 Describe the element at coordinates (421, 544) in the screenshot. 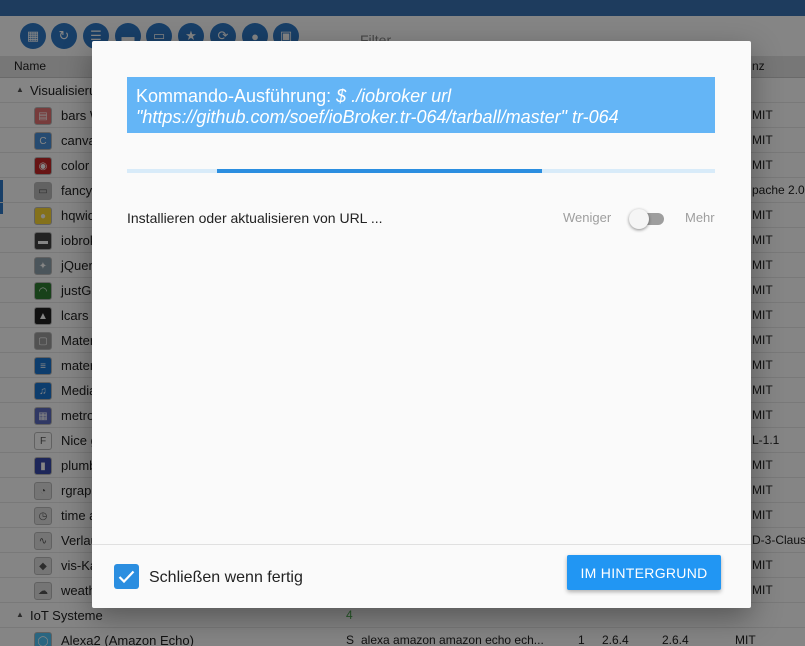

I see `footer-divider` at that location.